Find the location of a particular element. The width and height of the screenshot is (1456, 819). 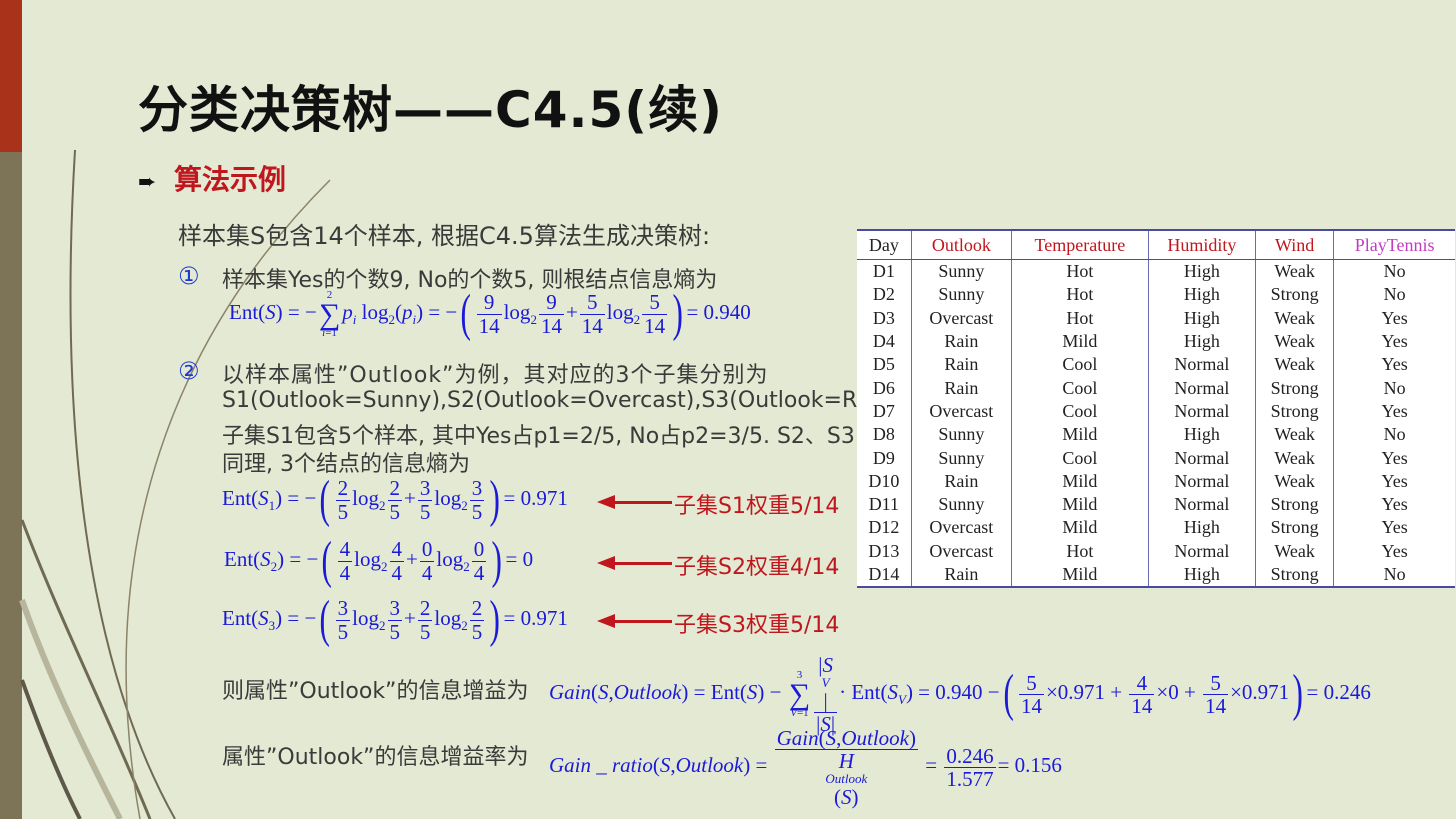

table-row: D8 Sunny Mild High Weak No is located at coordinates (1156, 435).